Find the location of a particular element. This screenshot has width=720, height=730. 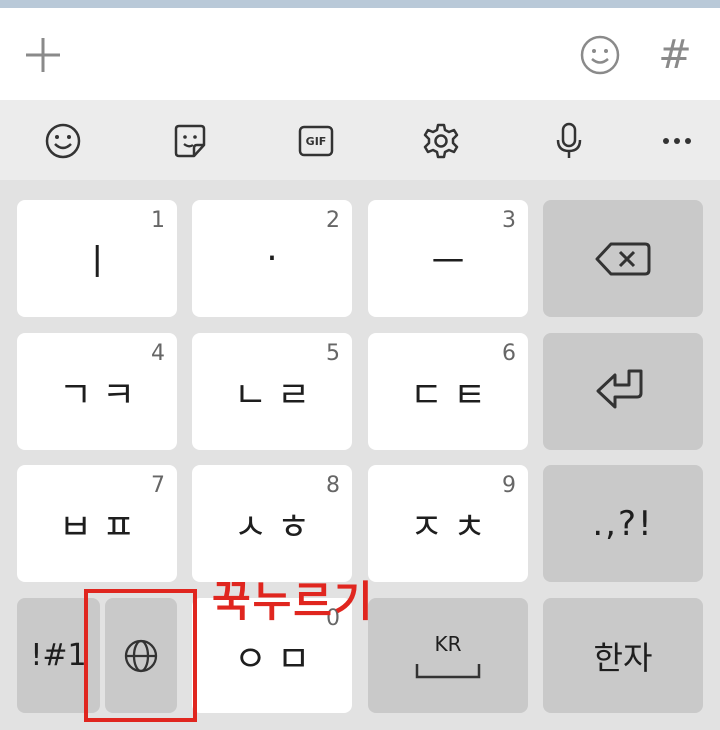

key-digeut-tieut: 6 ㄷㅌ is located at coordinates (448, 391).